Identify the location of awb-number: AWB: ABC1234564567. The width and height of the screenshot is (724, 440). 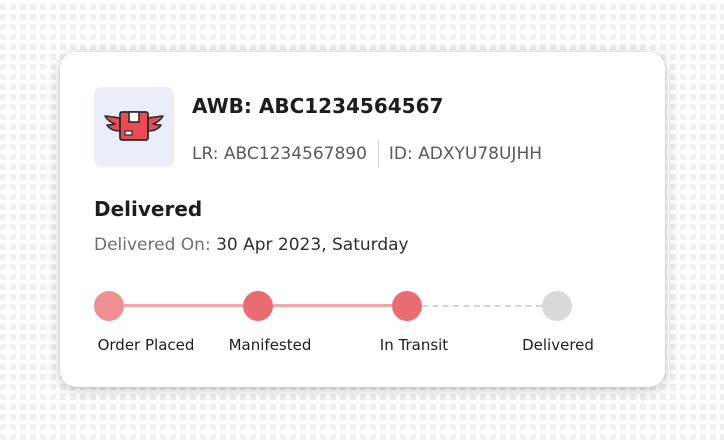
(318, 106).